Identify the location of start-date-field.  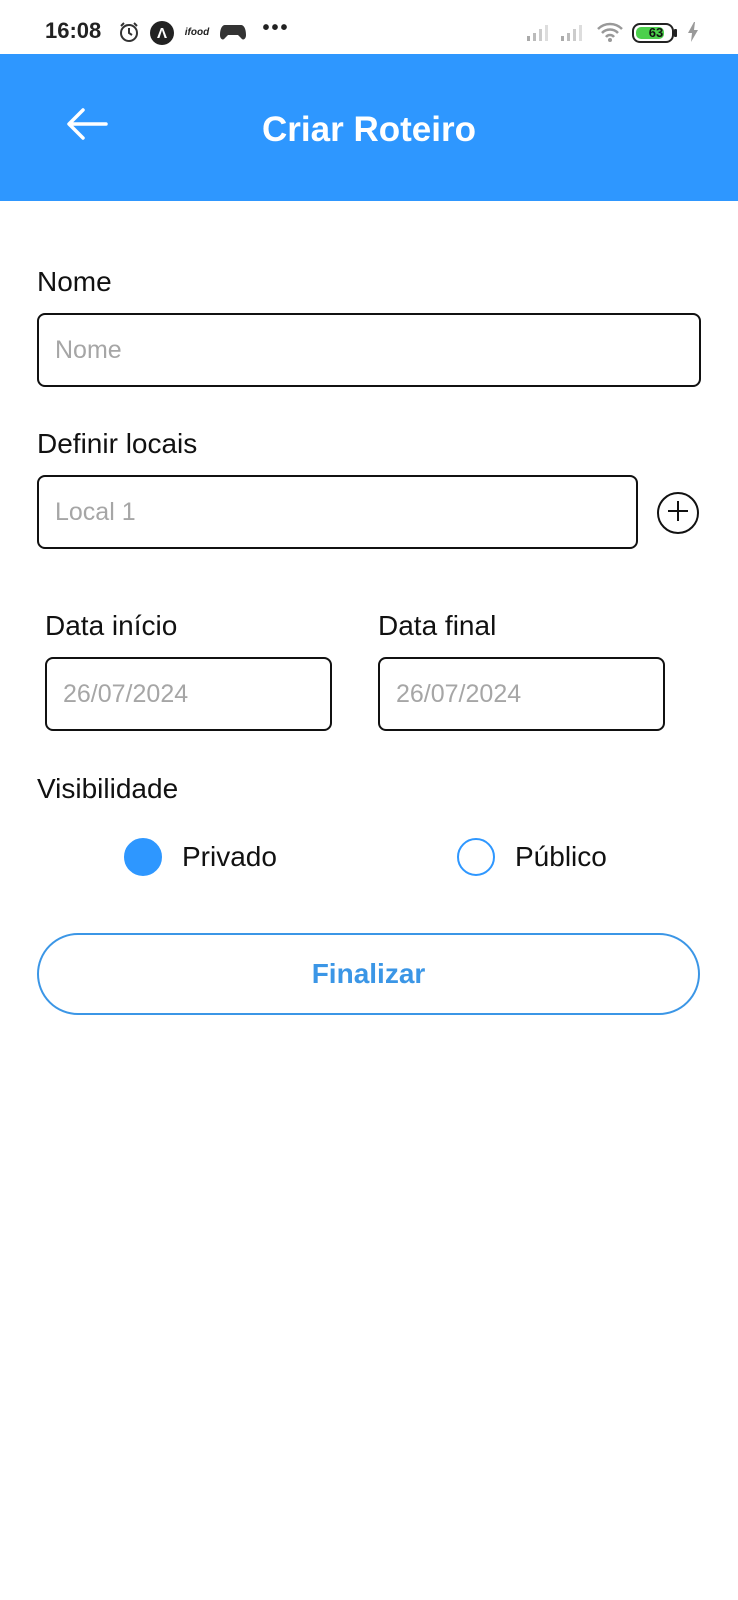
(188, 694).